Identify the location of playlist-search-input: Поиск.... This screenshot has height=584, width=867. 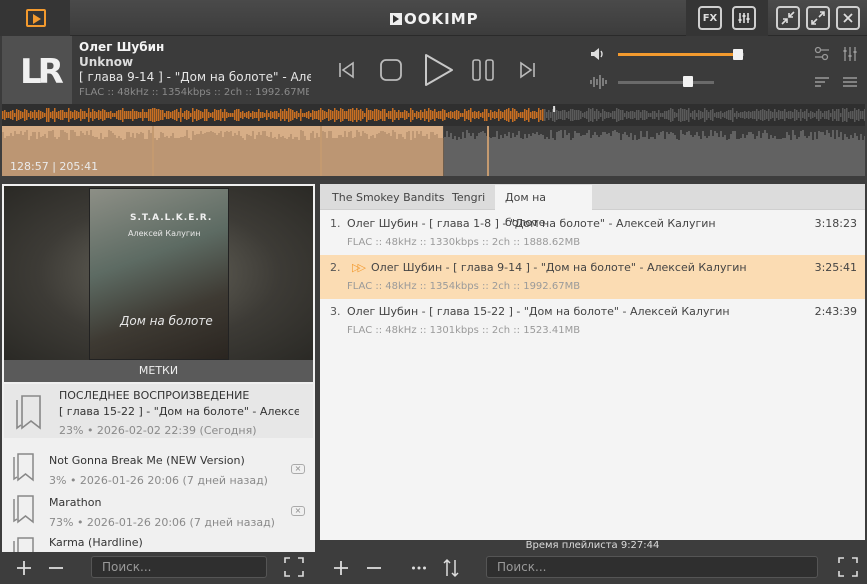
(652, 567).